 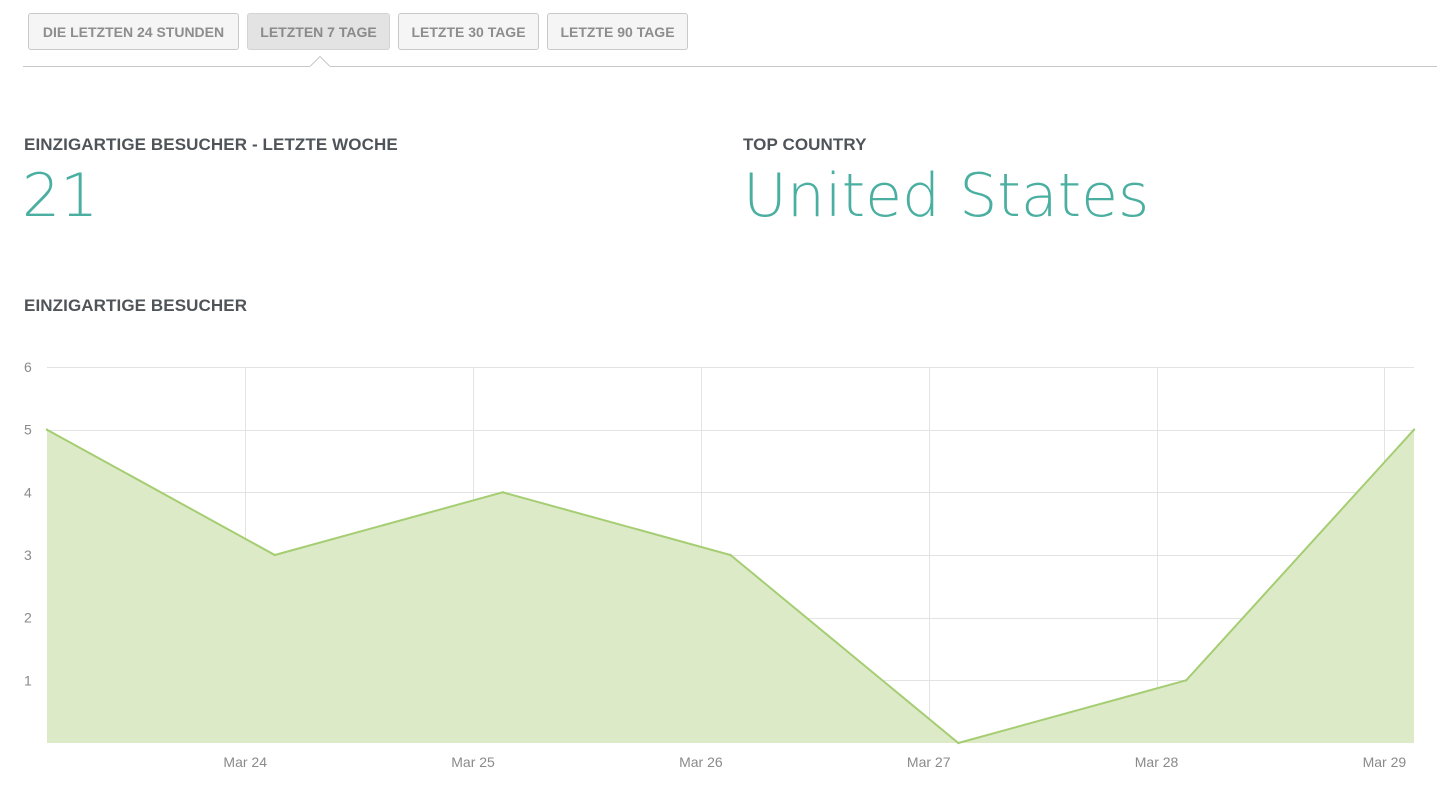 I want to click on x-tick-label: Mar 29, so click(x=1385, y=762).